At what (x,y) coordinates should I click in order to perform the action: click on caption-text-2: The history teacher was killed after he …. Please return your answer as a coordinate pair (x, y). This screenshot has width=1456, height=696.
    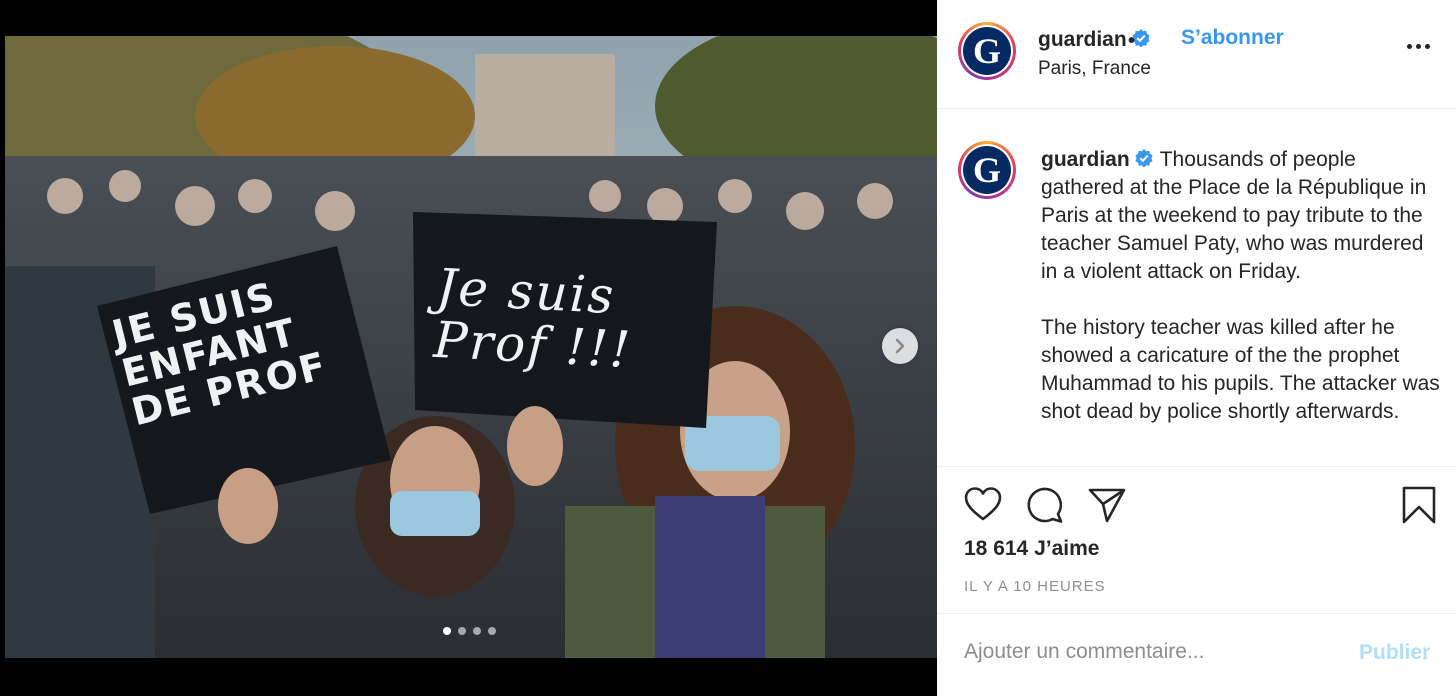
    Looking at the image, I should click on (1240, 369).